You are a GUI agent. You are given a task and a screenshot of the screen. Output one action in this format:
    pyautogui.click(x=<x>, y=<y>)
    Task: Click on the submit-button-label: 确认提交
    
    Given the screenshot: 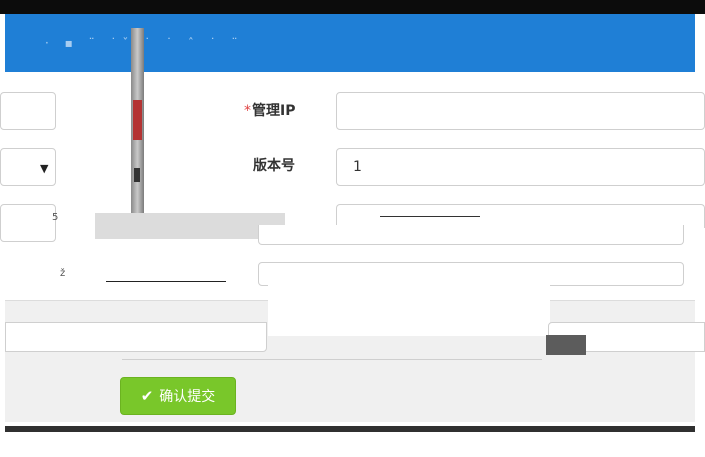 What is the action you would take?
    pyautogui.click(x=187, y=397)
    